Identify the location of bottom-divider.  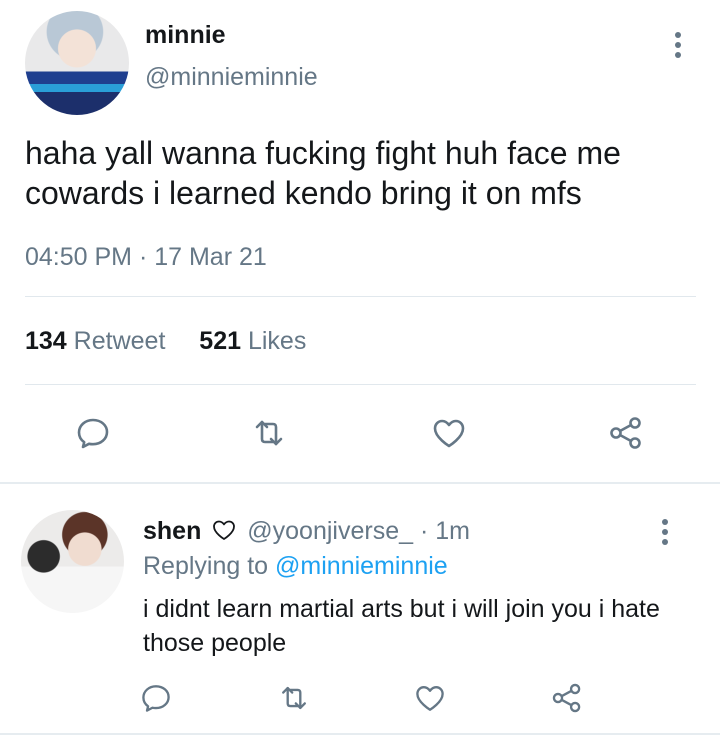
(360, 734).